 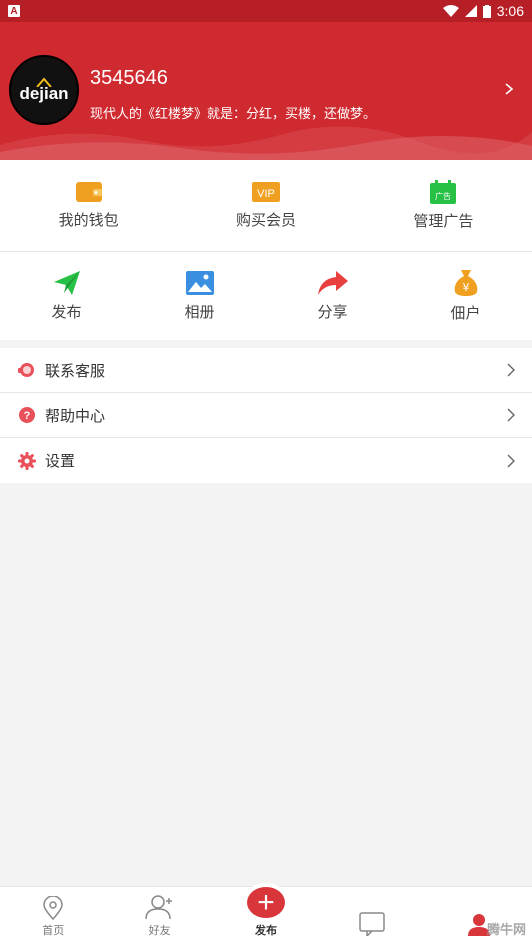 What do you see at coordinates (66, 296) in the screenshot?
I see `publish-button: 发布` at bounding box center [66, 296].